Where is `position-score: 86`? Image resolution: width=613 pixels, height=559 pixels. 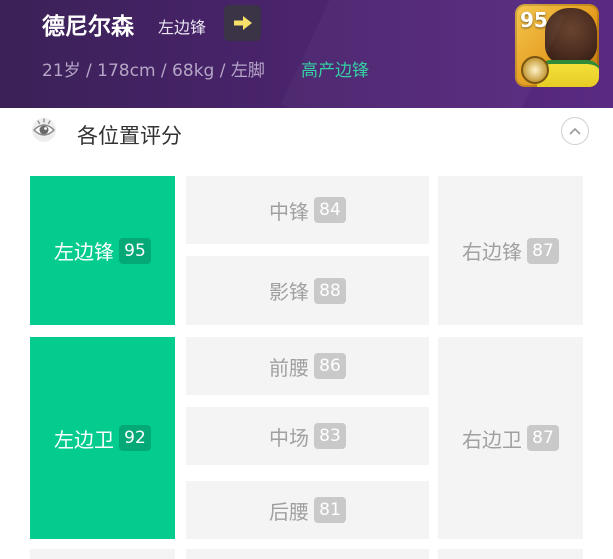 position-score: 86 is located at coordinates (330, 366).